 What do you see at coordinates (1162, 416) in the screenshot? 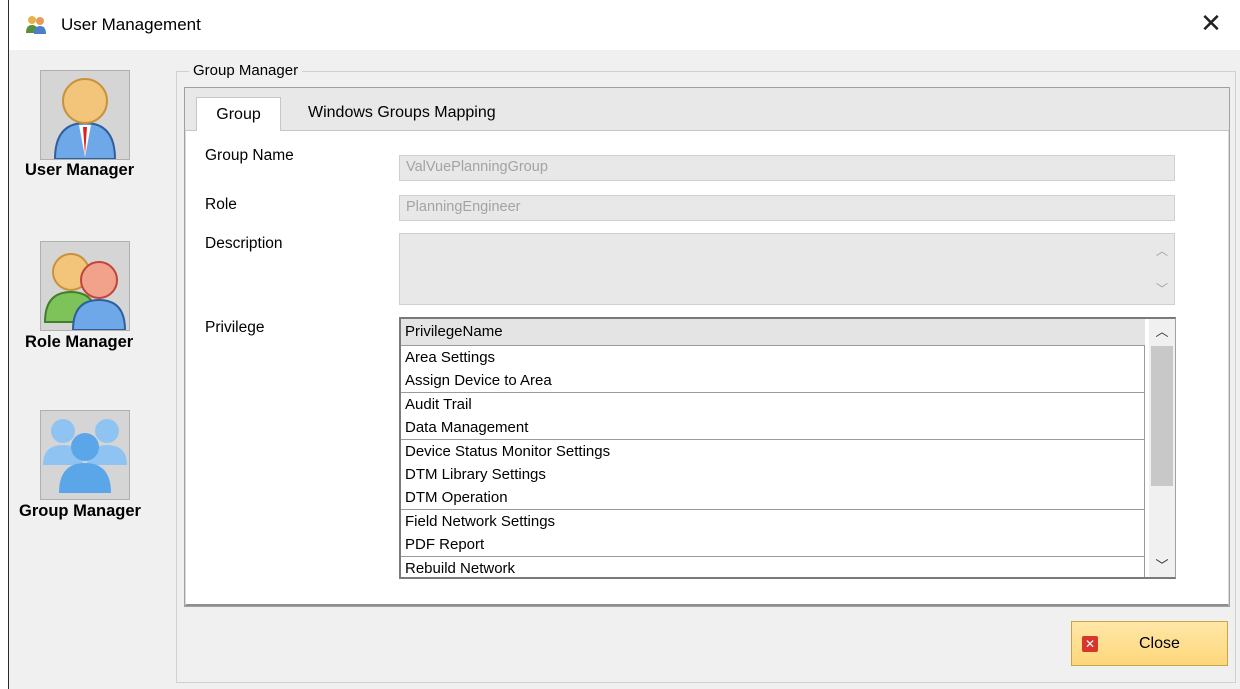
I see `scrollbar-thumb` at bounding box center [1162, 416].